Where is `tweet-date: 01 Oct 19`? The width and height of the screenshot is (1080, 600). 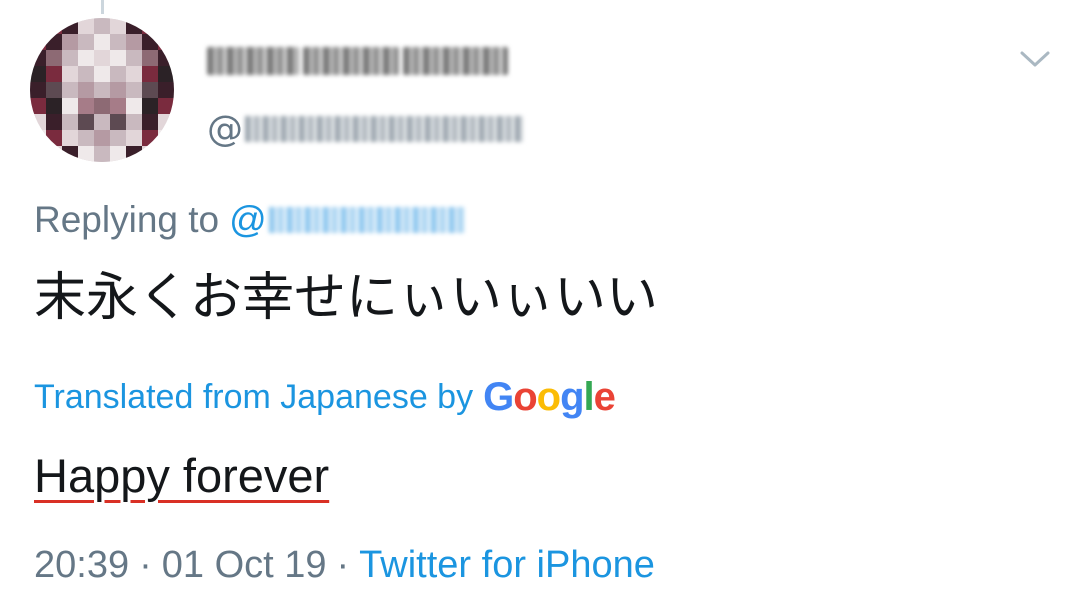
tweet-date: 01 Oct 19 is located at coordinates (244, 565).